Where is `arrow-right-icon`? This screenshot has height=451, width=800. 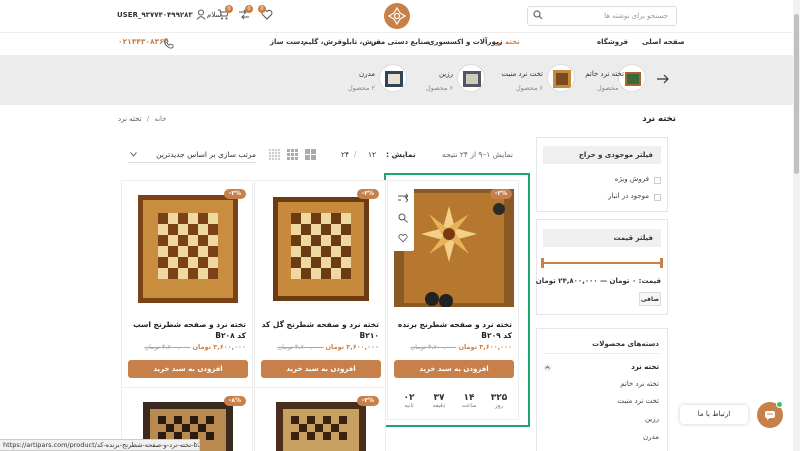
arrow-right-icon is located at coordinates (663, 79).